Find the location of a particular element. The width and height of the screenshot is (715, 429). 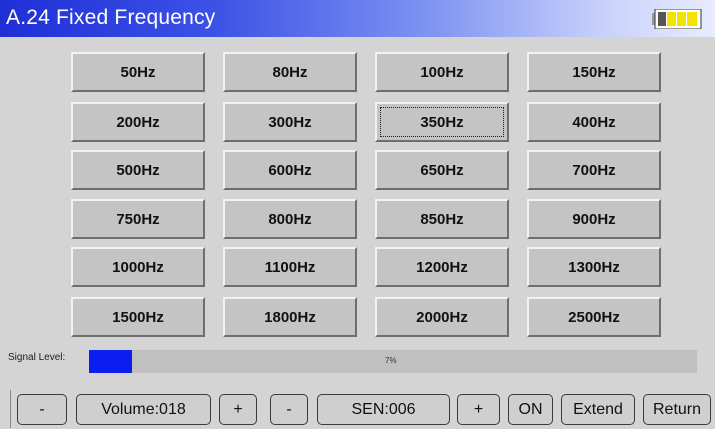

frequency-button-1300hz: 1300Hz is located at coordinates (594, 267).